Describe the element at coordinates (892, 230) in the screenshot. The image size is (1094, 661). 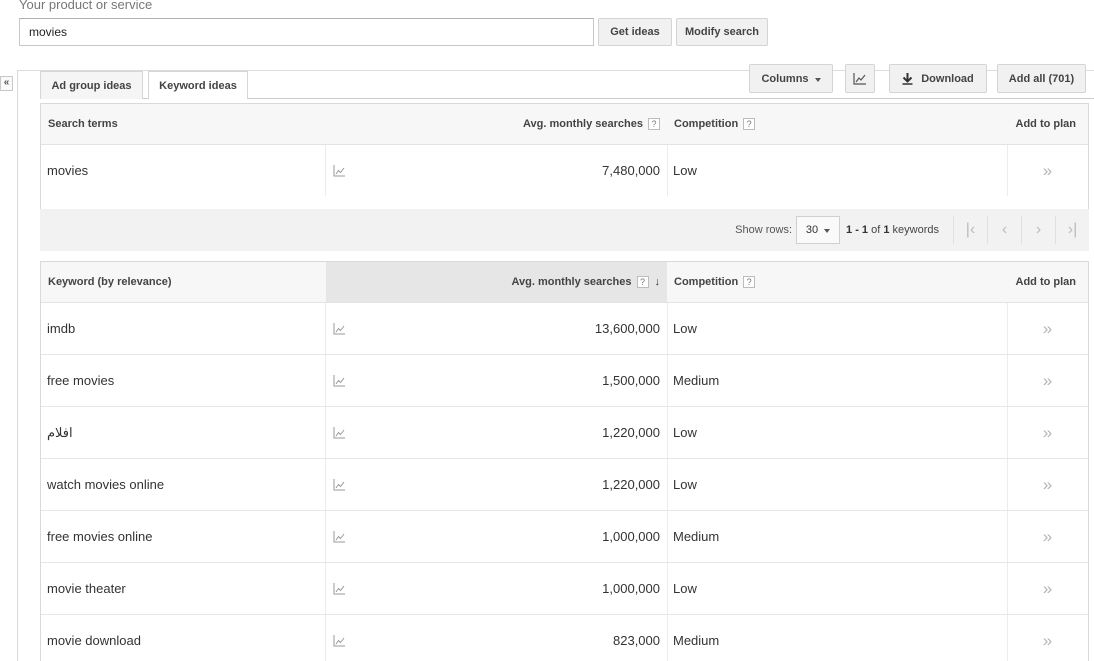
I see `pagination-range: 1 - 1 of 1 keywords` at that location.